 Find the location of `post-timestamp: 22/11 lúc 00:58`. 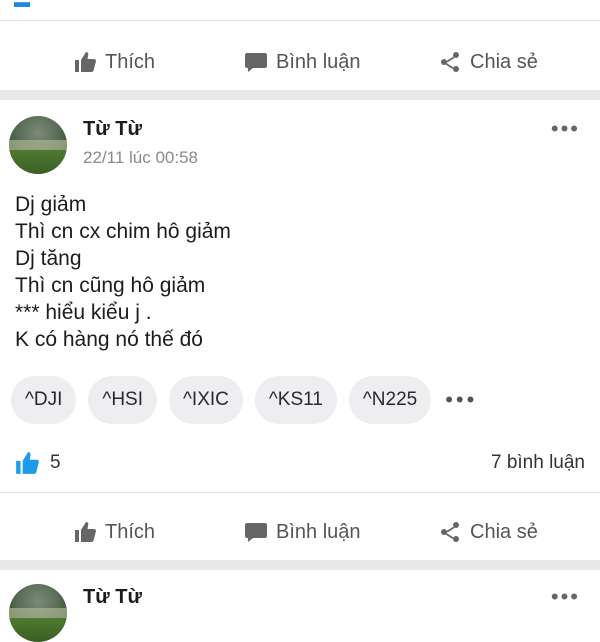

post-timestamp: 22/11 lúc 00:58 is located at coordinates (140, 157).